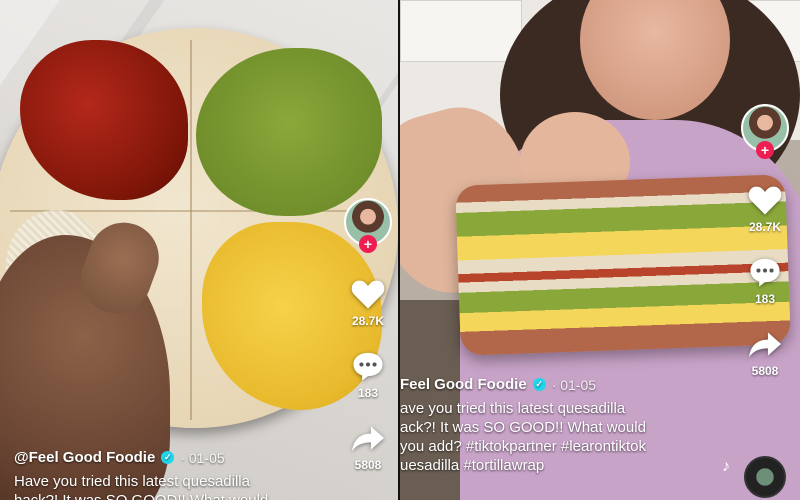 Image resolution: width=800 pixels, height=500 pixels. I want to click on username-text: Feel Good Foodie, so click(463, 384).